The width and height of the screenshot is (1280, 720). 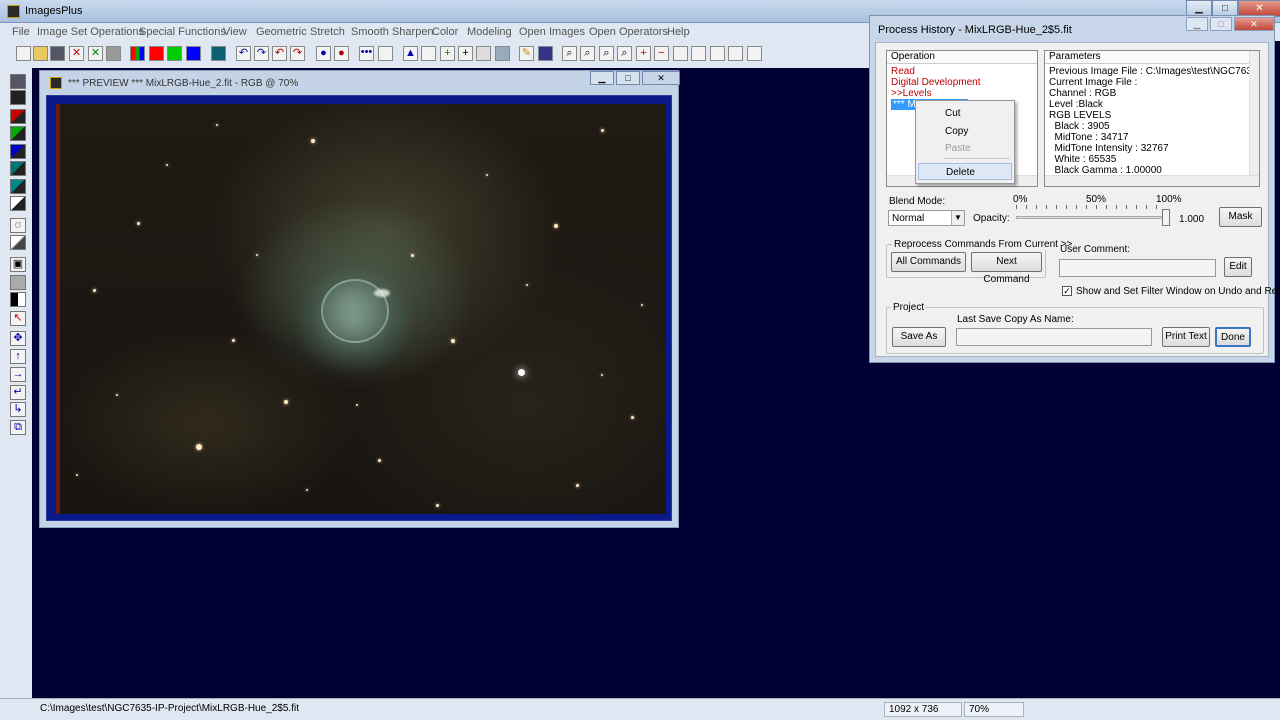 What do you see at coordinates (261, 53) in the screenshot?
I see `redo-icon: ↷` at bounding box center [261, 53].